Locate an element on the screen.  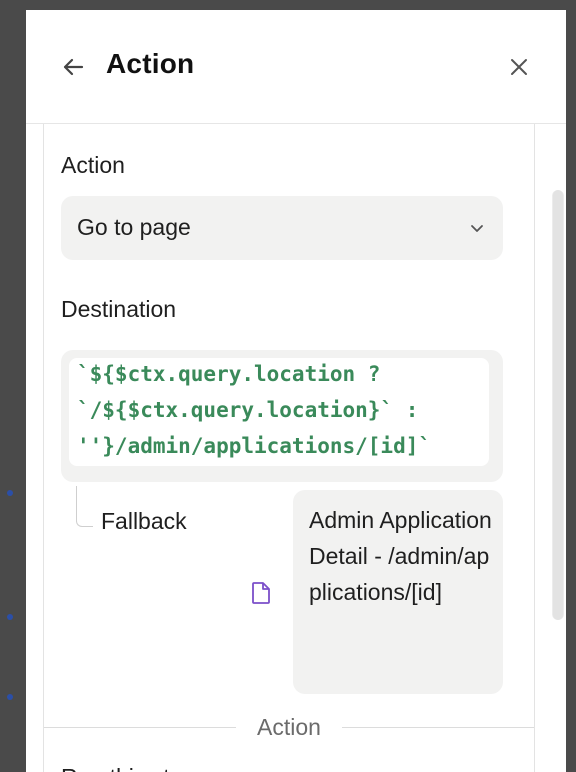
tree-connector is located at coordinates (84, 506).